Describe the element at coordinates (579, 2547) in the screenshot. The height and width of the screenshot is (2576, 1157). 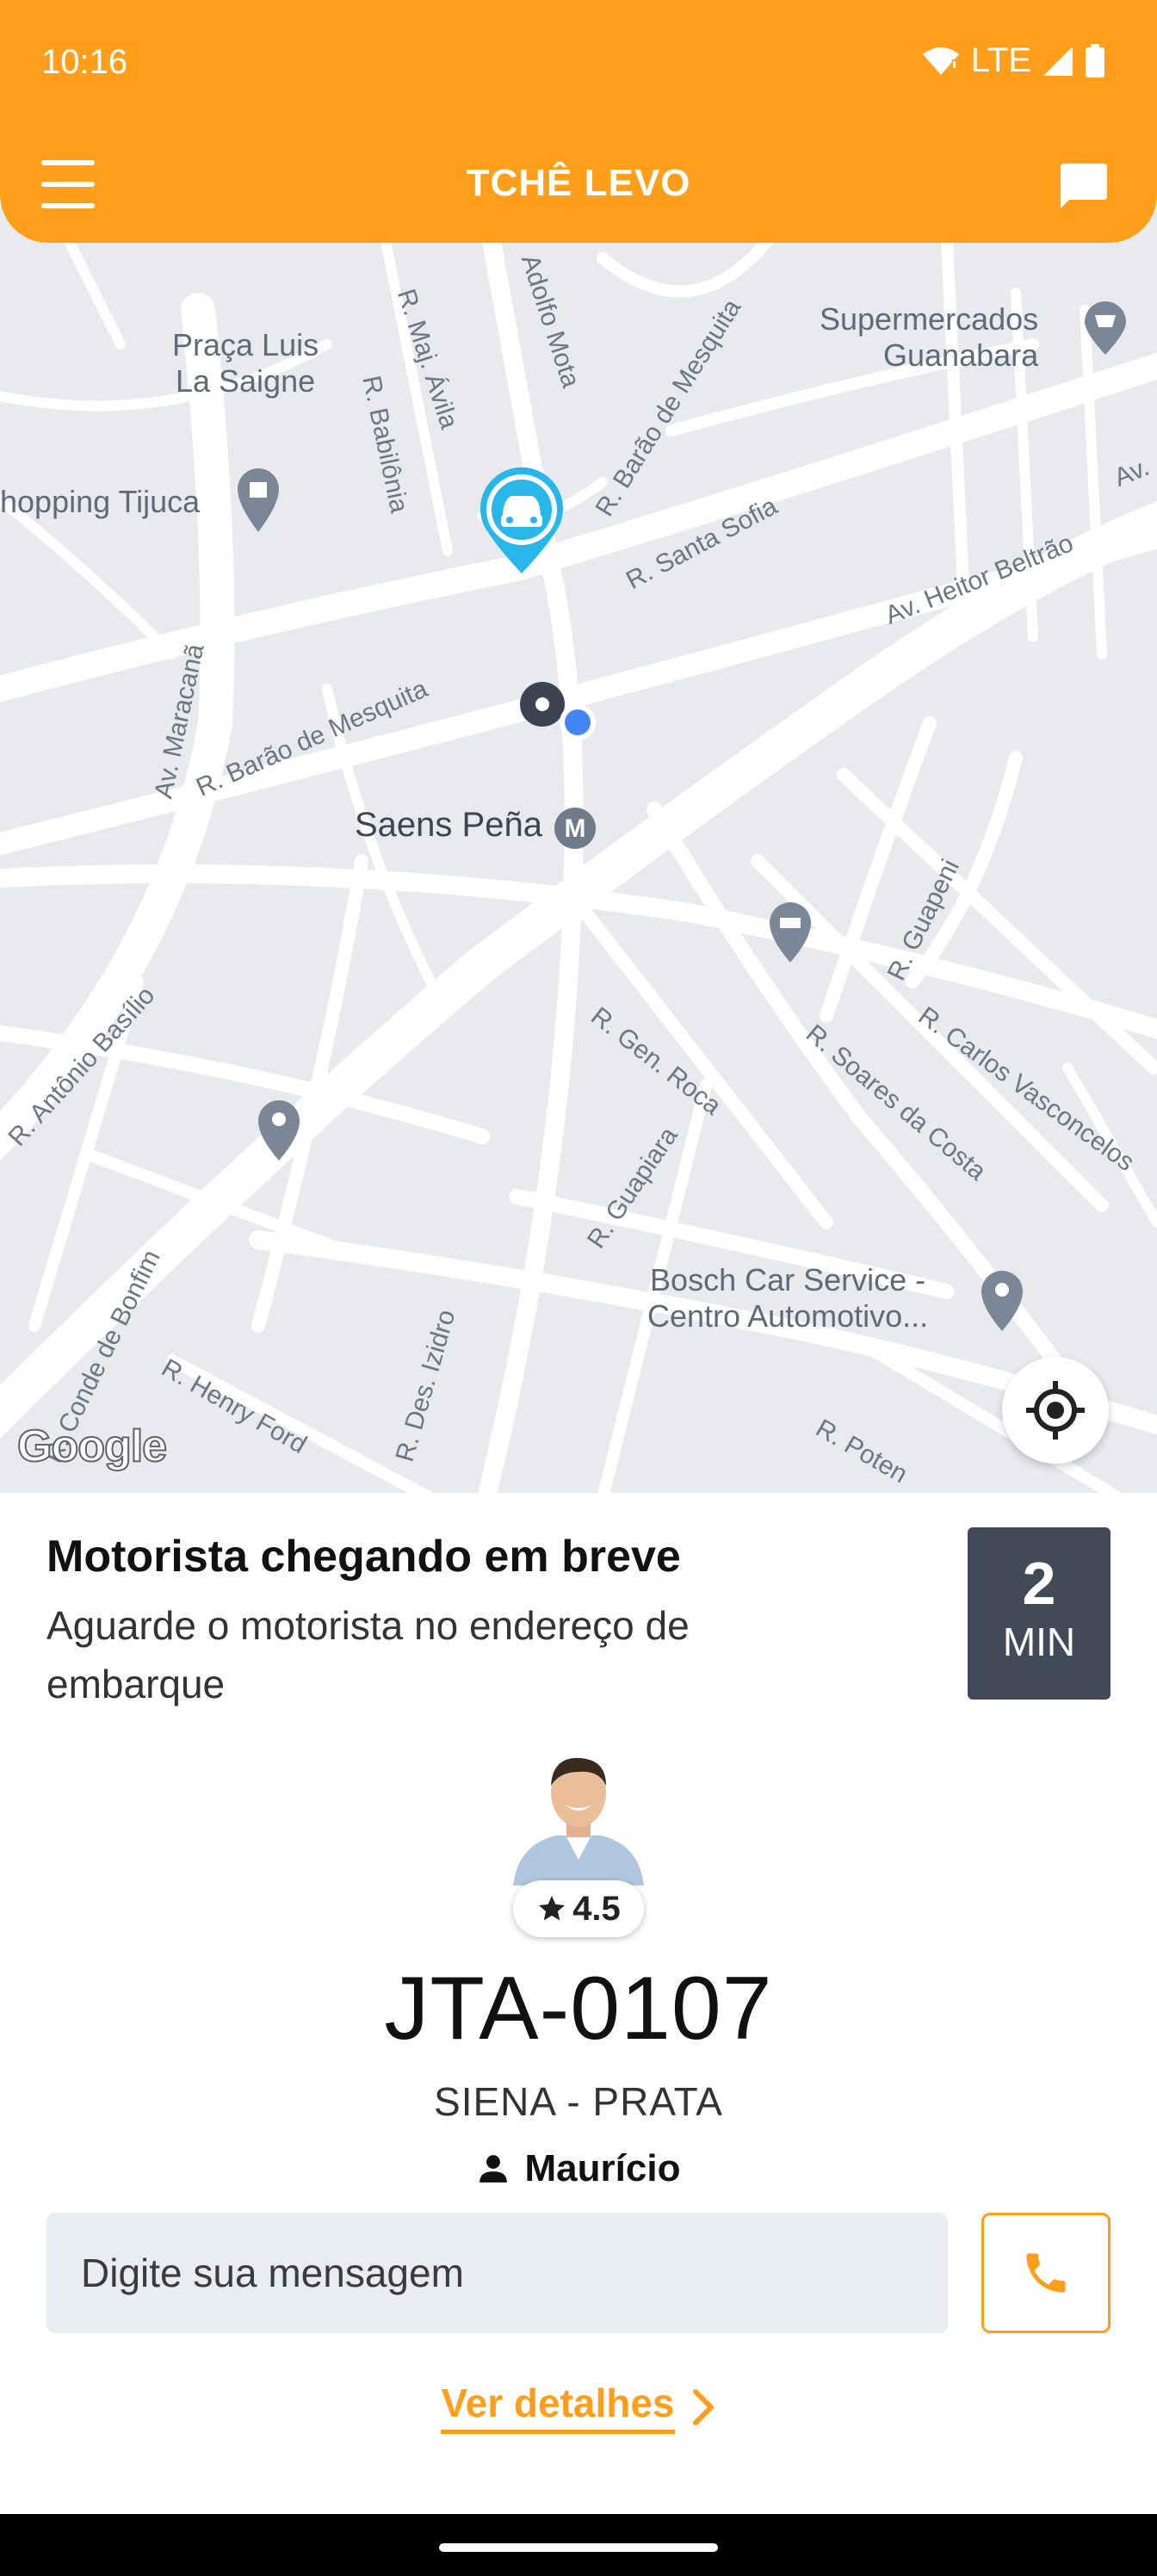
I see `home-gesture-handle` at that location.